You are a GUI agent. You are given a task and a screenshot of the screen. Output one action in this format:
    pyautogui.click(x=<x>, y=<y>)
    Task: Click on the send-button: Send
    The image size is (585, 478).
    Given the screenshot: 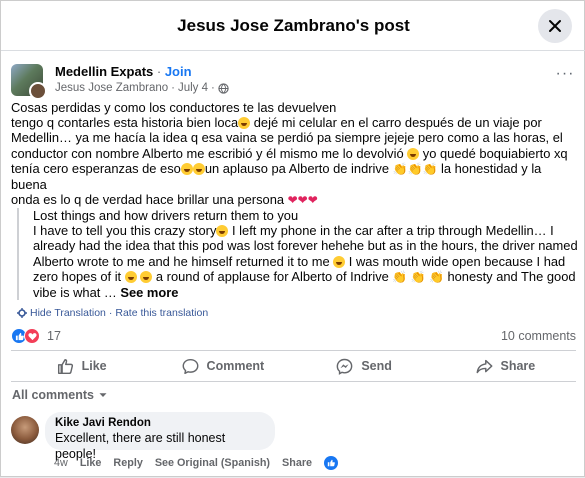 What is the action you would take?
    pyautogui.click(x=364, y=366)
    